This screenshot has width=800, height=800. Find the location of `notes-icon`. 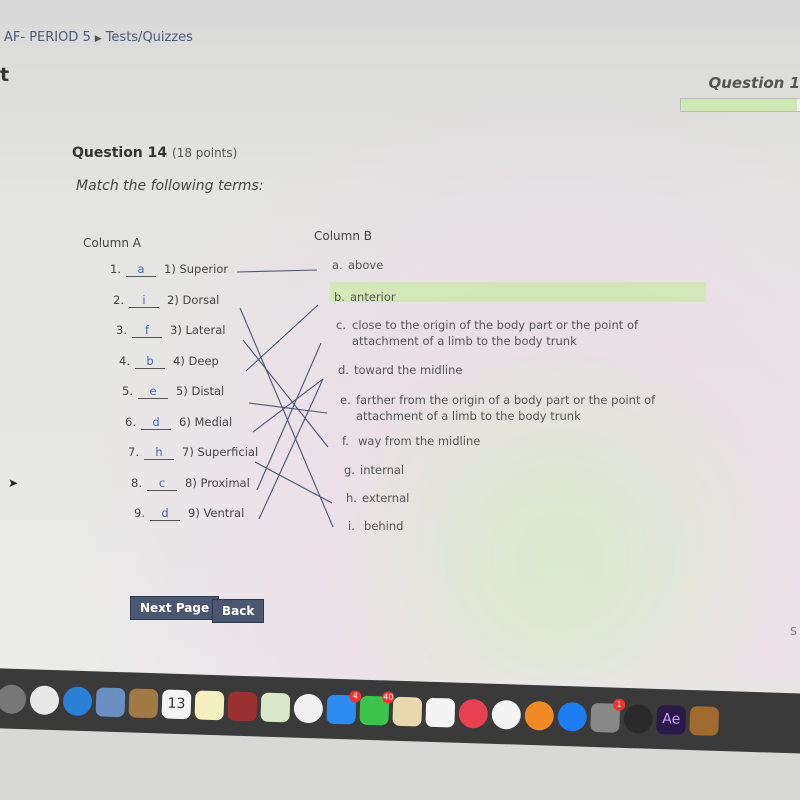

notes-icon is located at coordinates (209, 704).